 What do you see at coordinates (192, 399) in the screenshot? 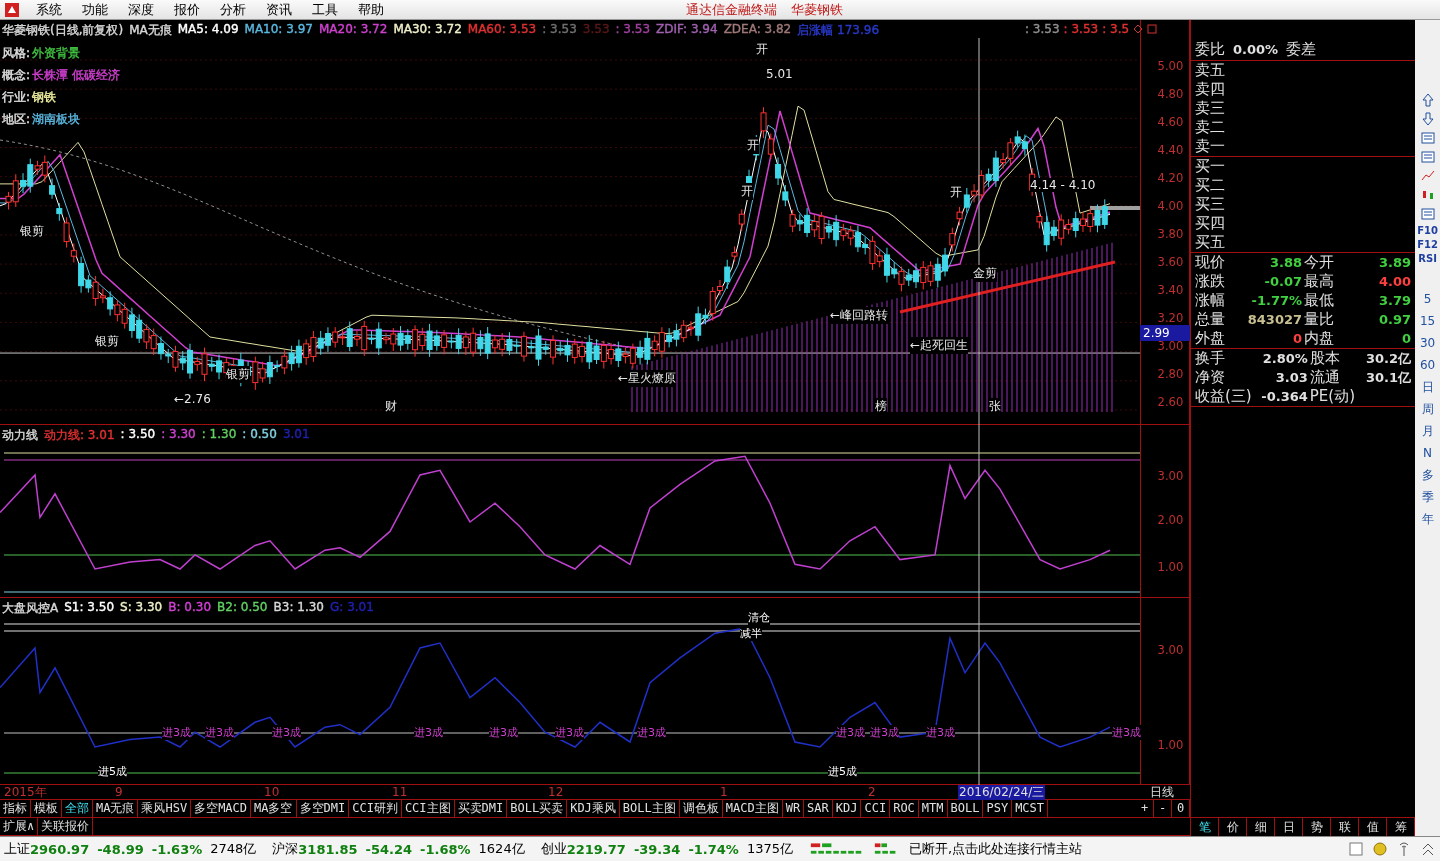
I see `chart-annotation: ←2.76` at bounding box center [192, 399].